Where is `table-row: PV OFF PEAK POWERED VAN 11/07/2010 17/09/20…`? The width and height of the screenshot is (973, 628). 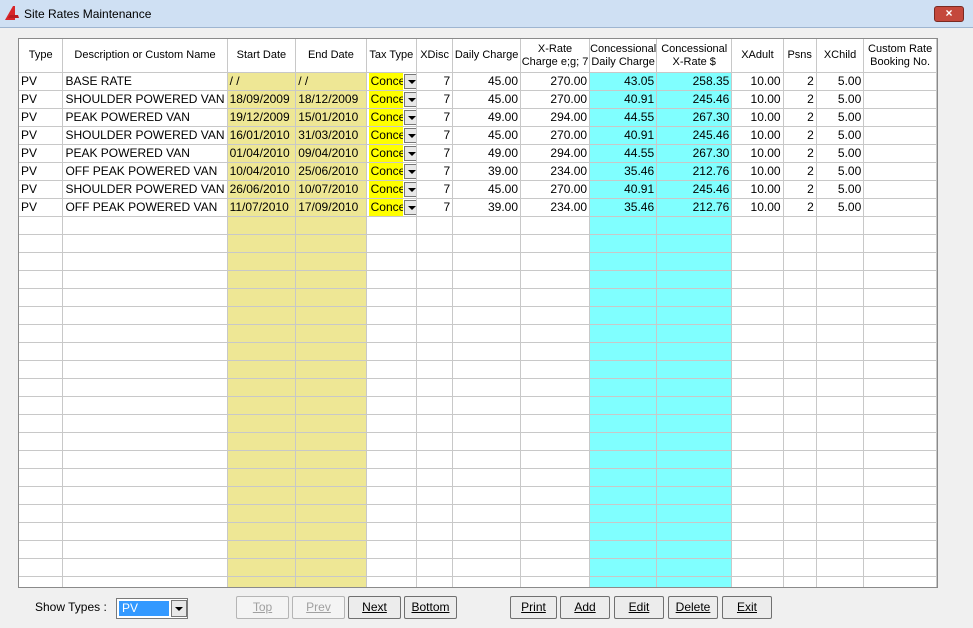 table-row: PV OFF PEAK POWERED VAN 11/07/2010 17/09/20… is located at coordinates (478, 207).